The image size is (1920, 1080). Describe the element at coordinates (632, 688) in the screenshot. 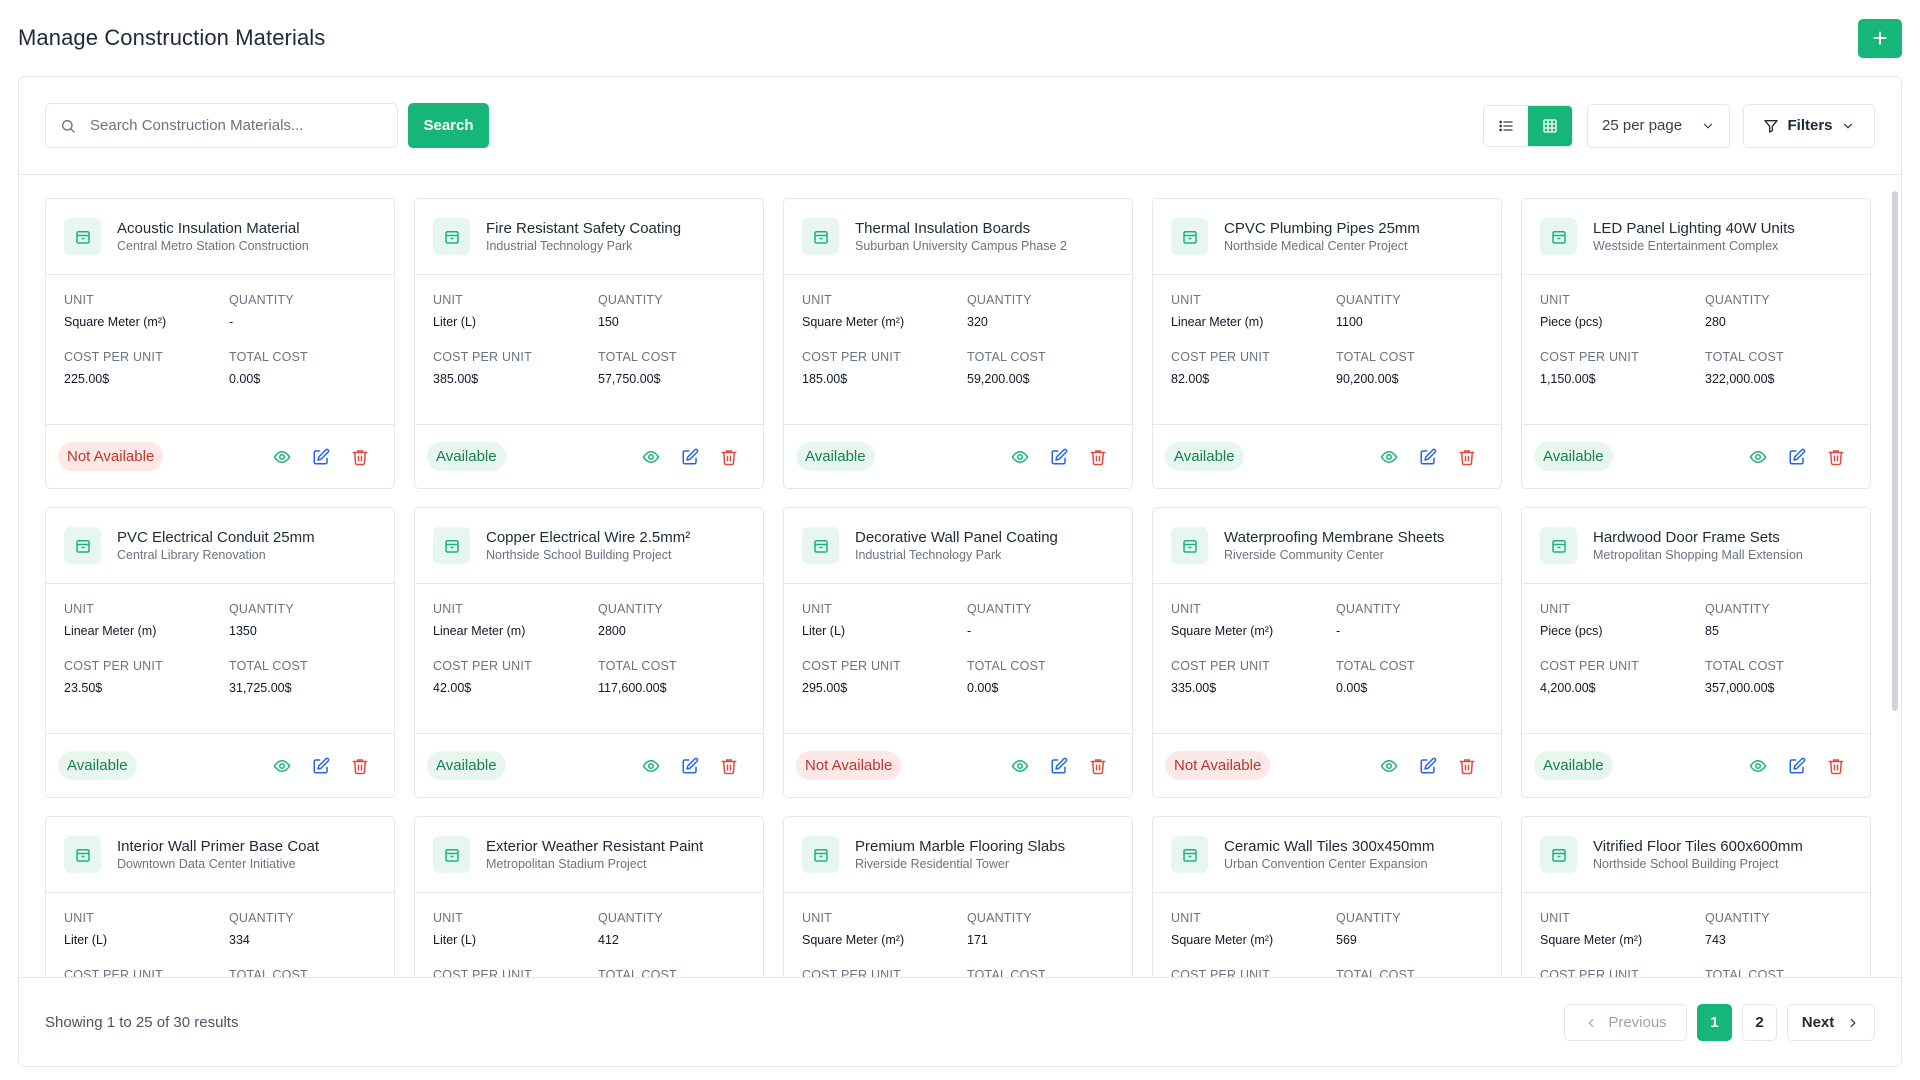

I see `total-cost-value: 117,600.00$` at that location.